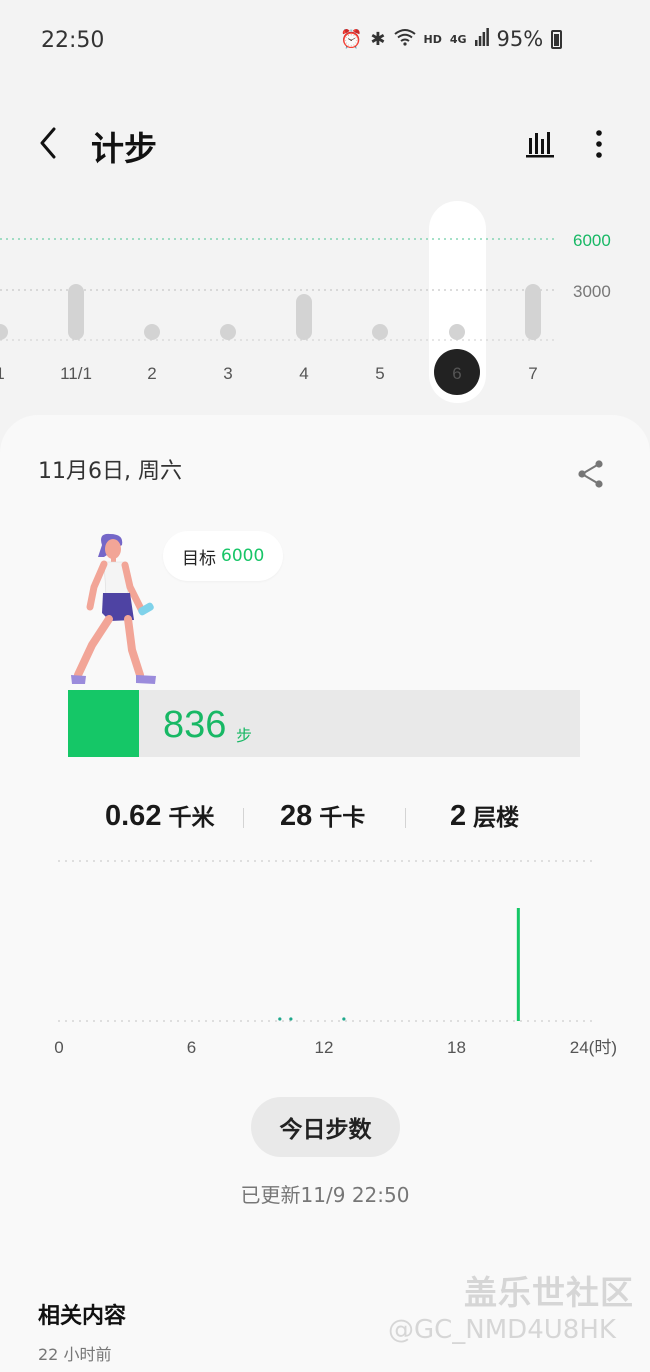 The height and width of the screenshot is (1372, 650). I want to click on share-icon, so click(590, 474).